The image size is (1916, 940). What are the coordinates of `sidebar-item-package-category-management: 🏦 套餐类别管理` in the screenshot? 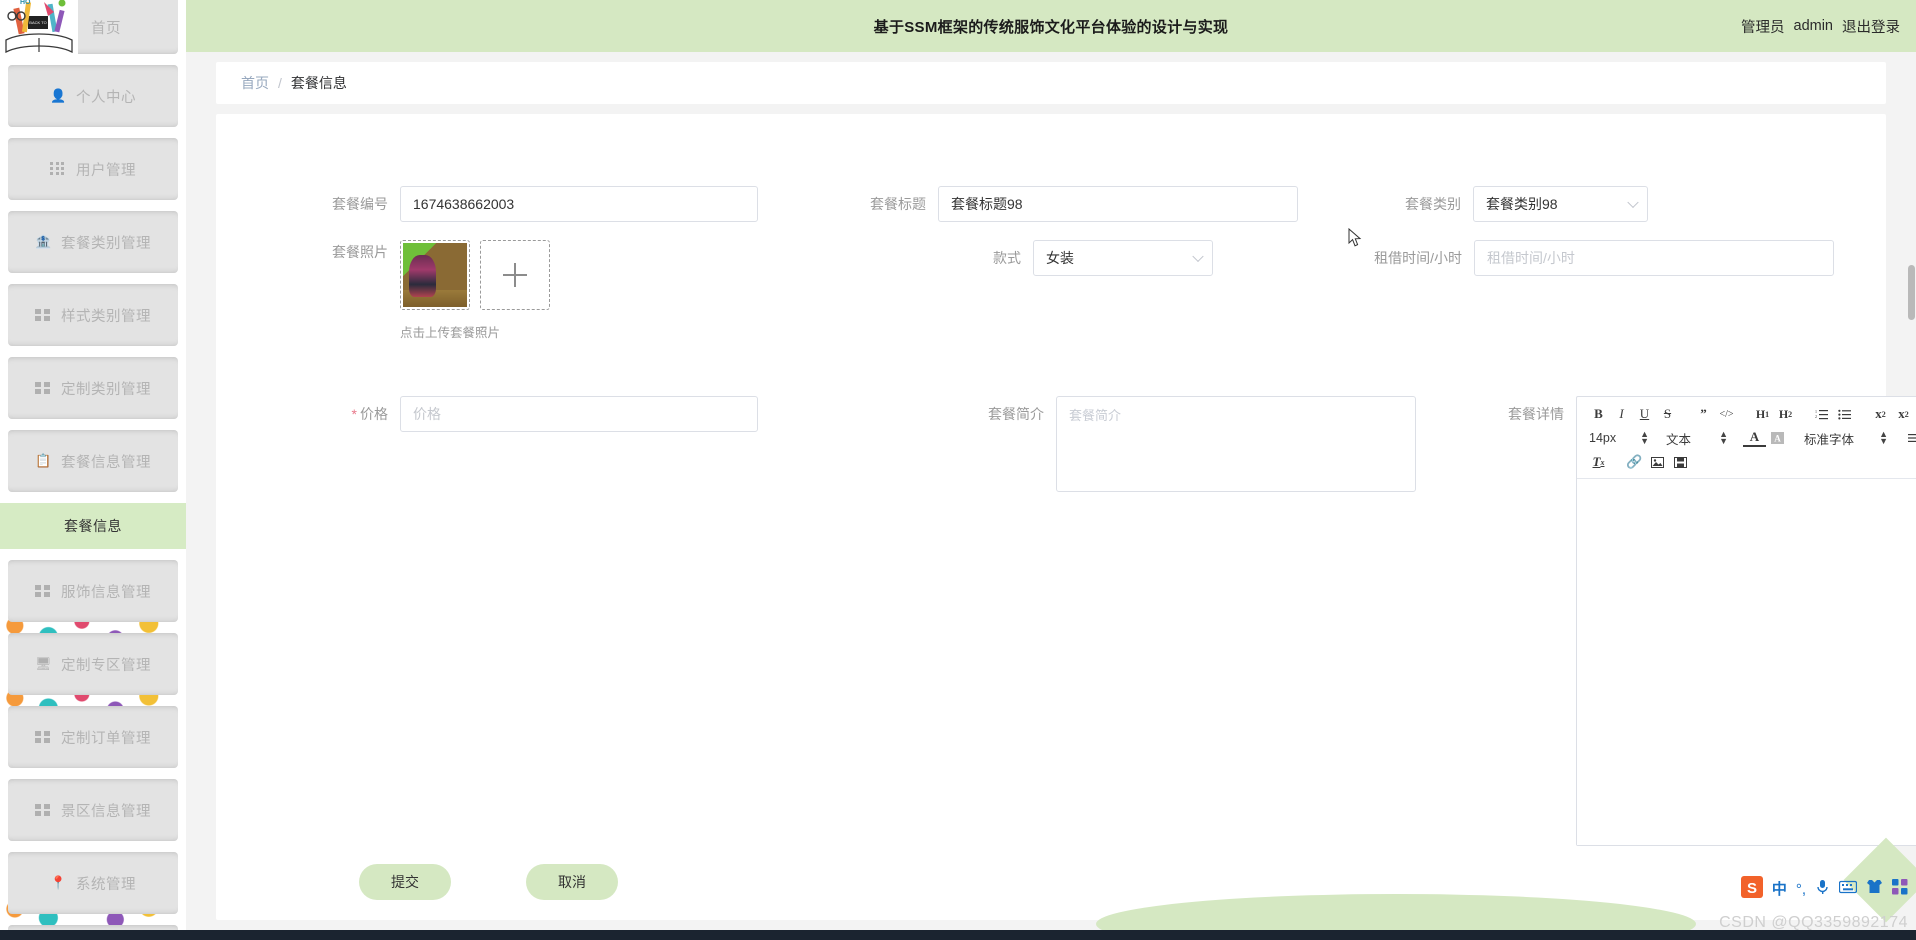 It's located at (93, 242).